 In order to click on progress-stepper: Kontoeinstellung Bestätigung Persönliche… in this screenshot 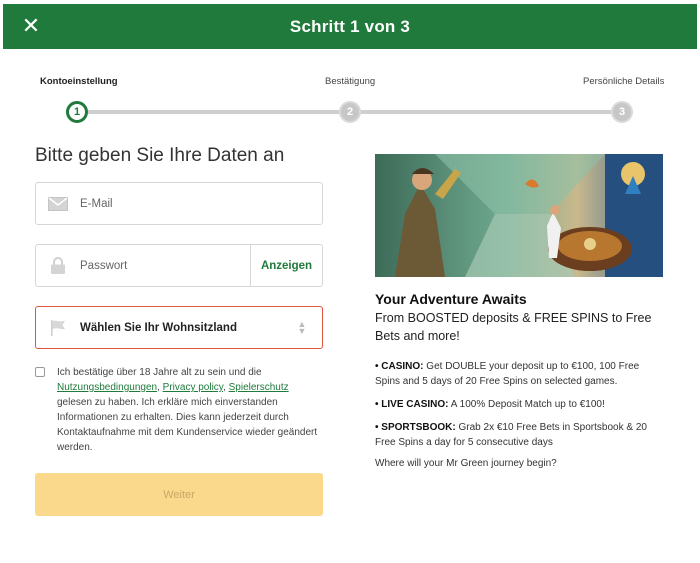, I will do `click(350, 100)`.